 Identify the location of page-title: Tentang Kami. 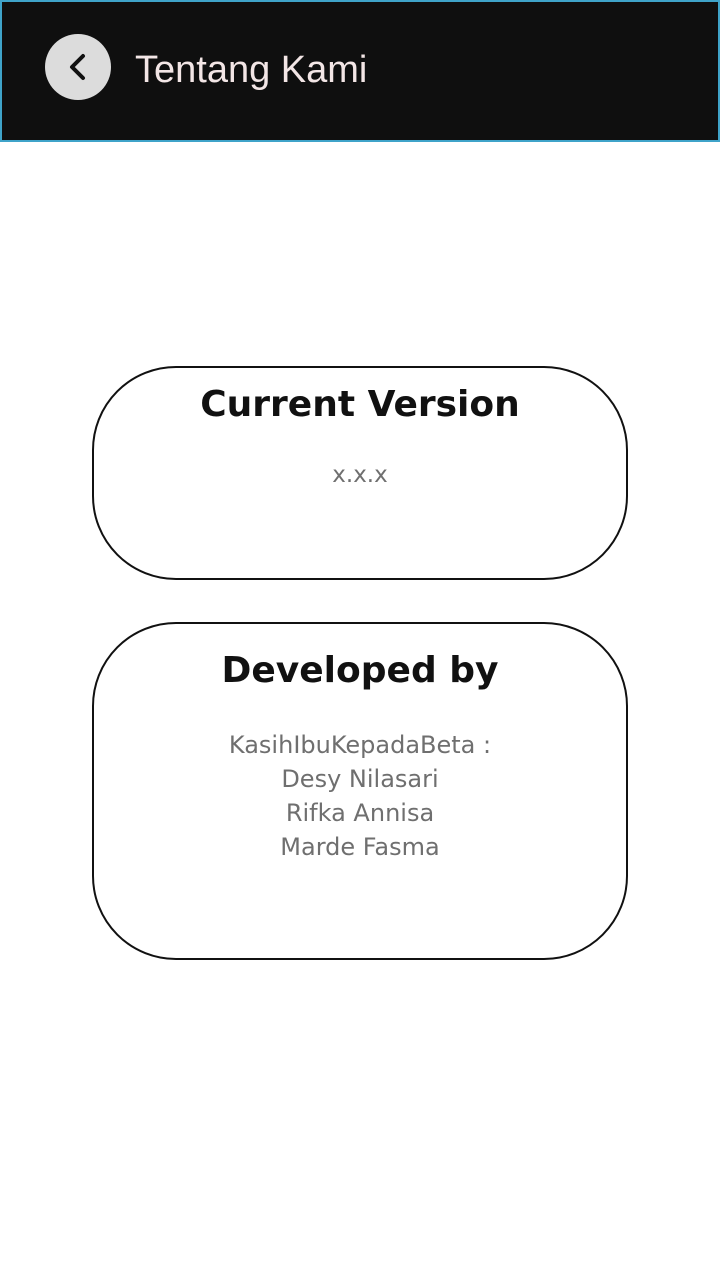
(251, 70).